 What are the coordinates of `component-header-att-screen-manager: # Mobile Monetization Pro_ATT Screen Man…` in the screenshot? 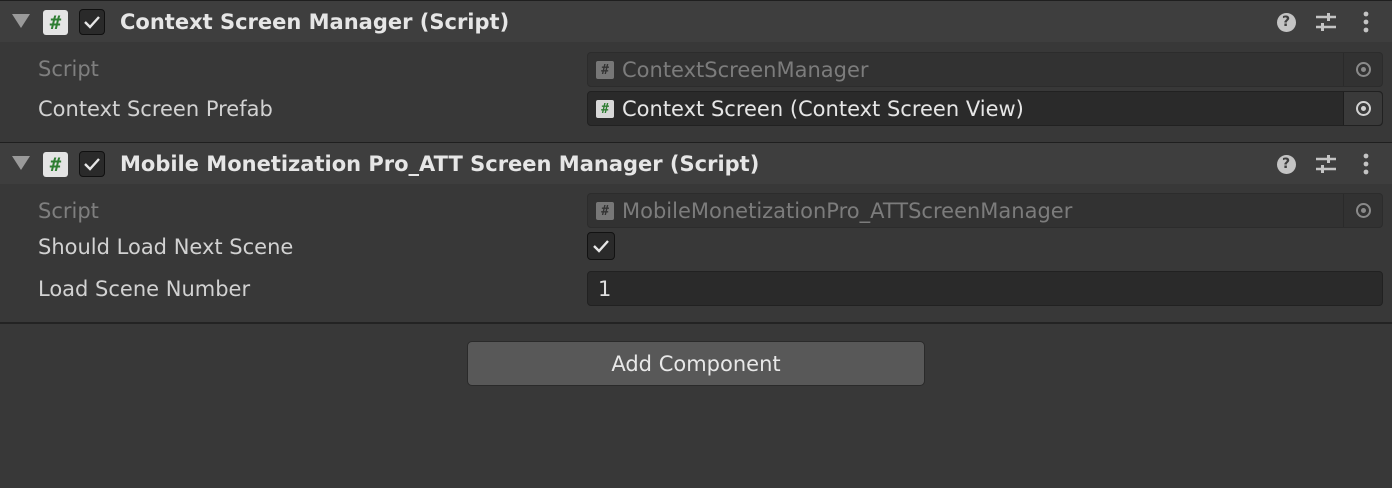 It's located at (696, 163).